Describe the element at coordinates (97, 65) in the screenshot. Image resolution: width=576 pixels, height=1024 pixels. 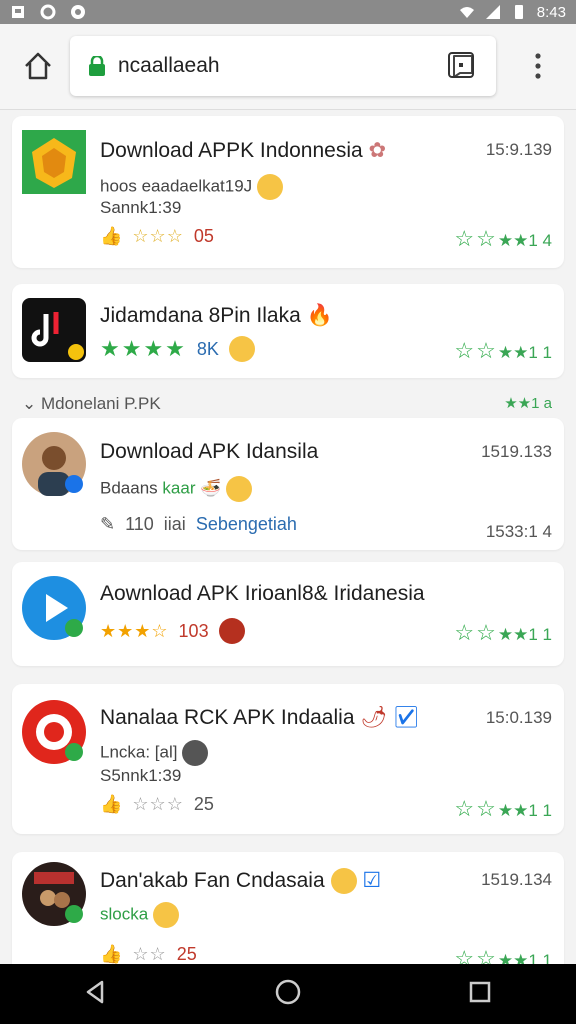
I see `lock-icon` at that location.